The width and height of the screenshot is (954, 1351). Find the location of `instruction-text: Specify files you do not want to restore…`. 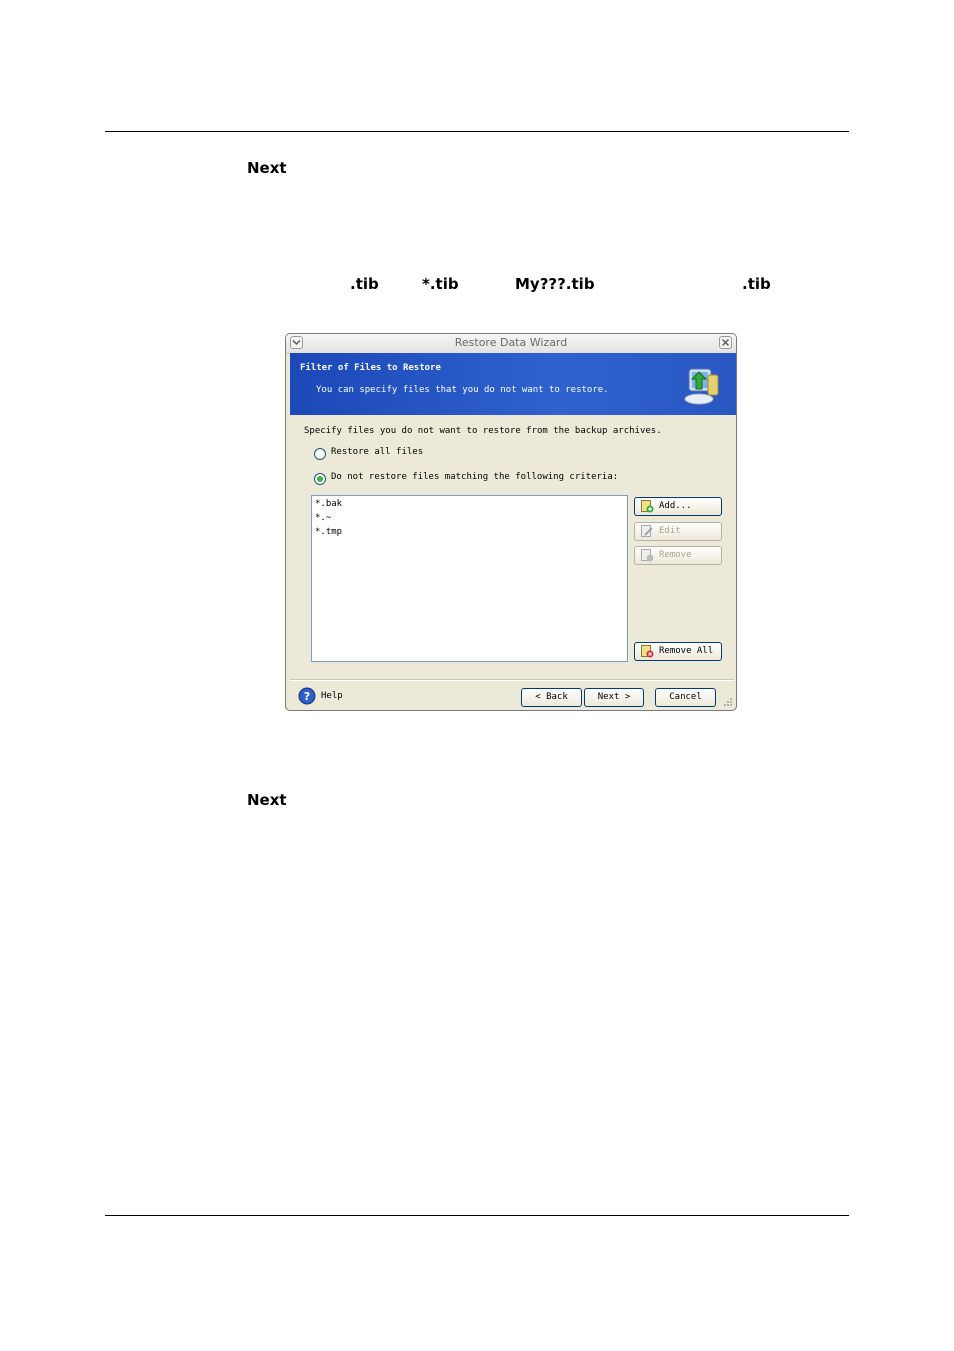

instruction-text: Specify files you do not want to restore… is located at coordinates (483, 431).